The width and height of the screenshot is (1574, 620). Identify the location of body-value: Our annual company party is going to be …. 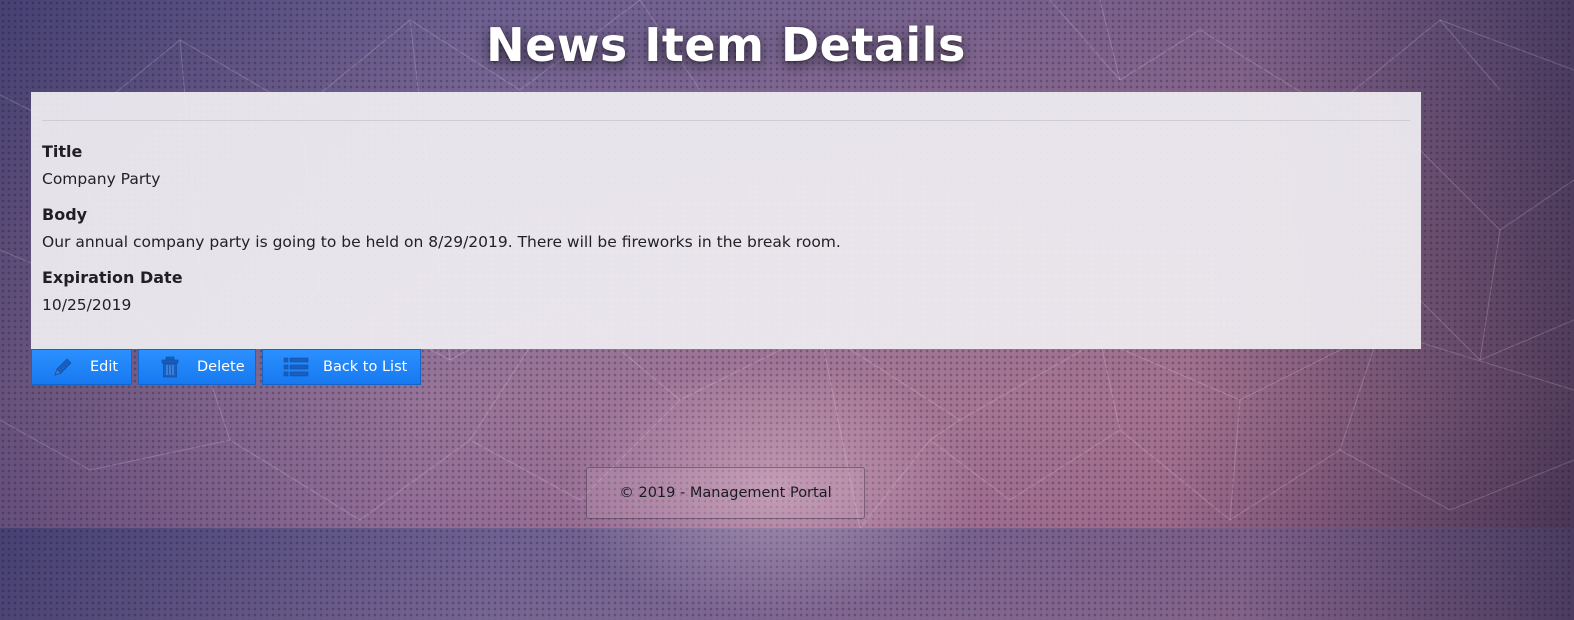
(441, 242).